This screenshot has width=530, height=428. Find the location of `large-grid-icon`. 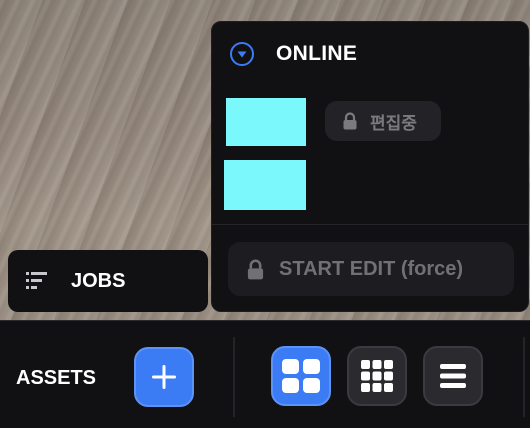

large-grid-icon is located at coordinates (301, 376).